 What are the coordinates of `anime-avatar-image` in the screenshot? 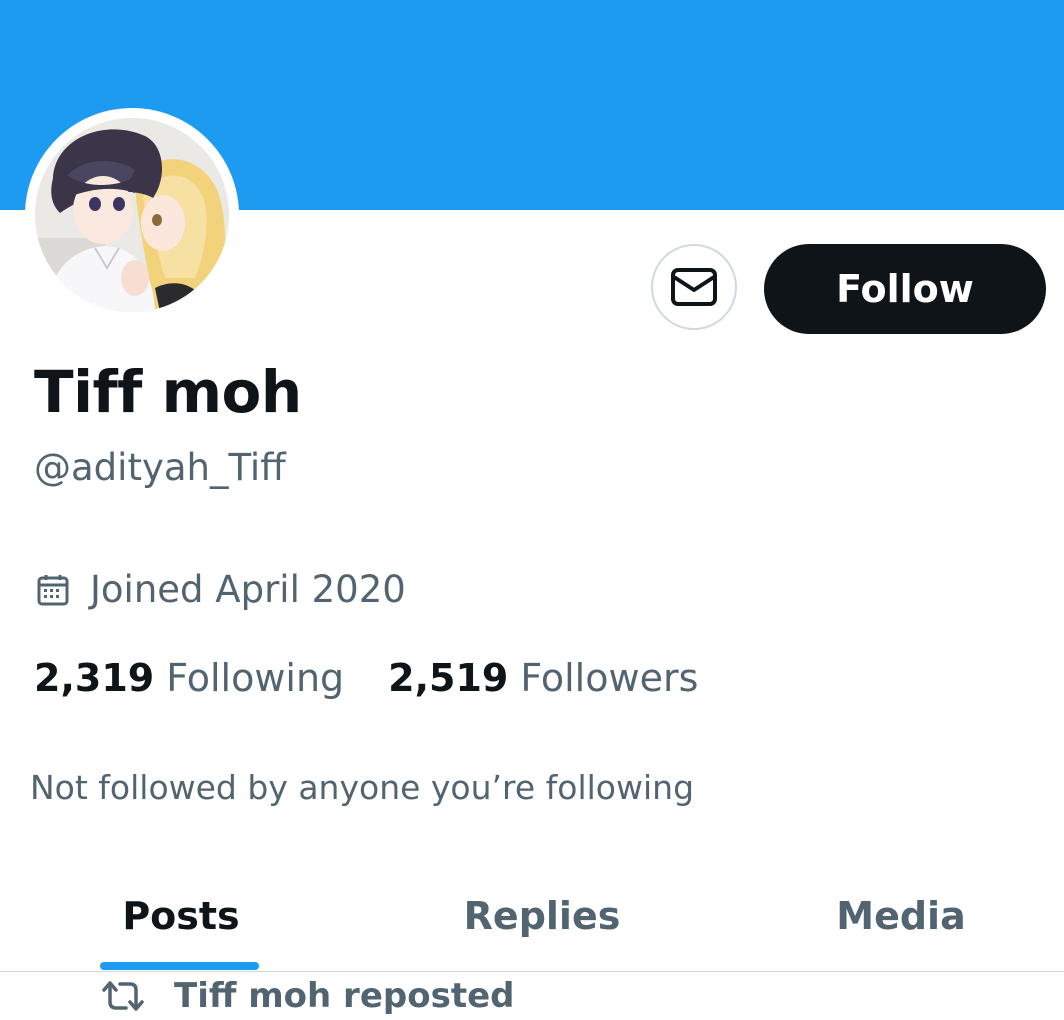 It's located at (132, 215).